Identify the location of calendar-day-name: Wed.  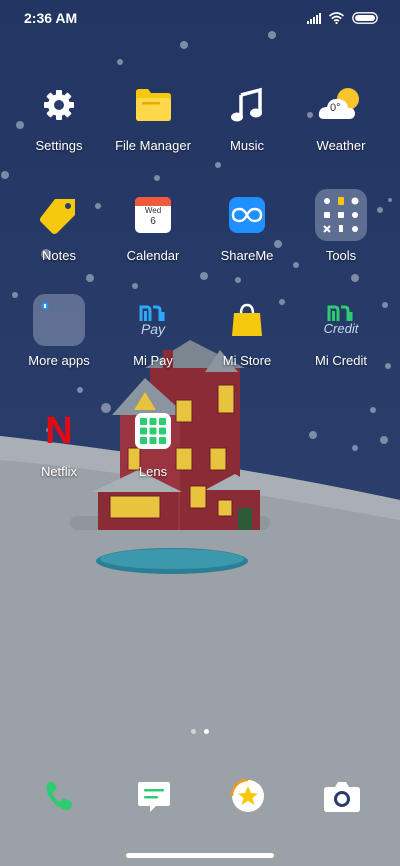
(153, 210).